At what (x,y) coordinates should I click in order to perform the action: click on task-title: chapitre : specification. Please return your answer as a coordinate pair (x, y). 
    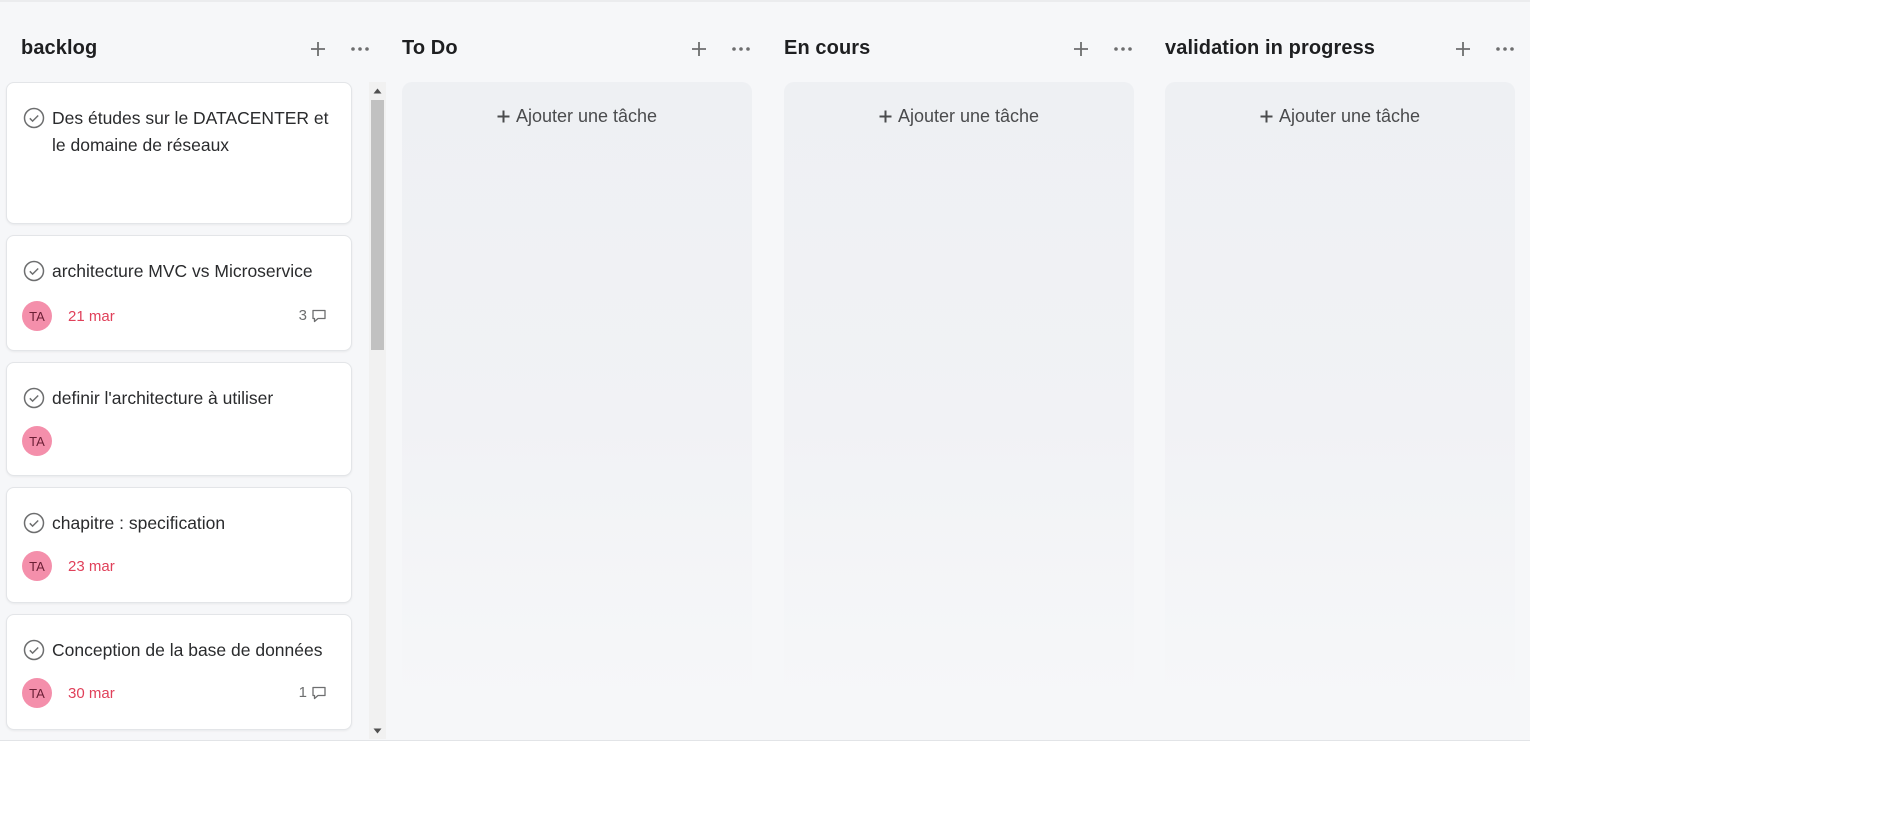
    Looking at the image, I should click on (139, 523).